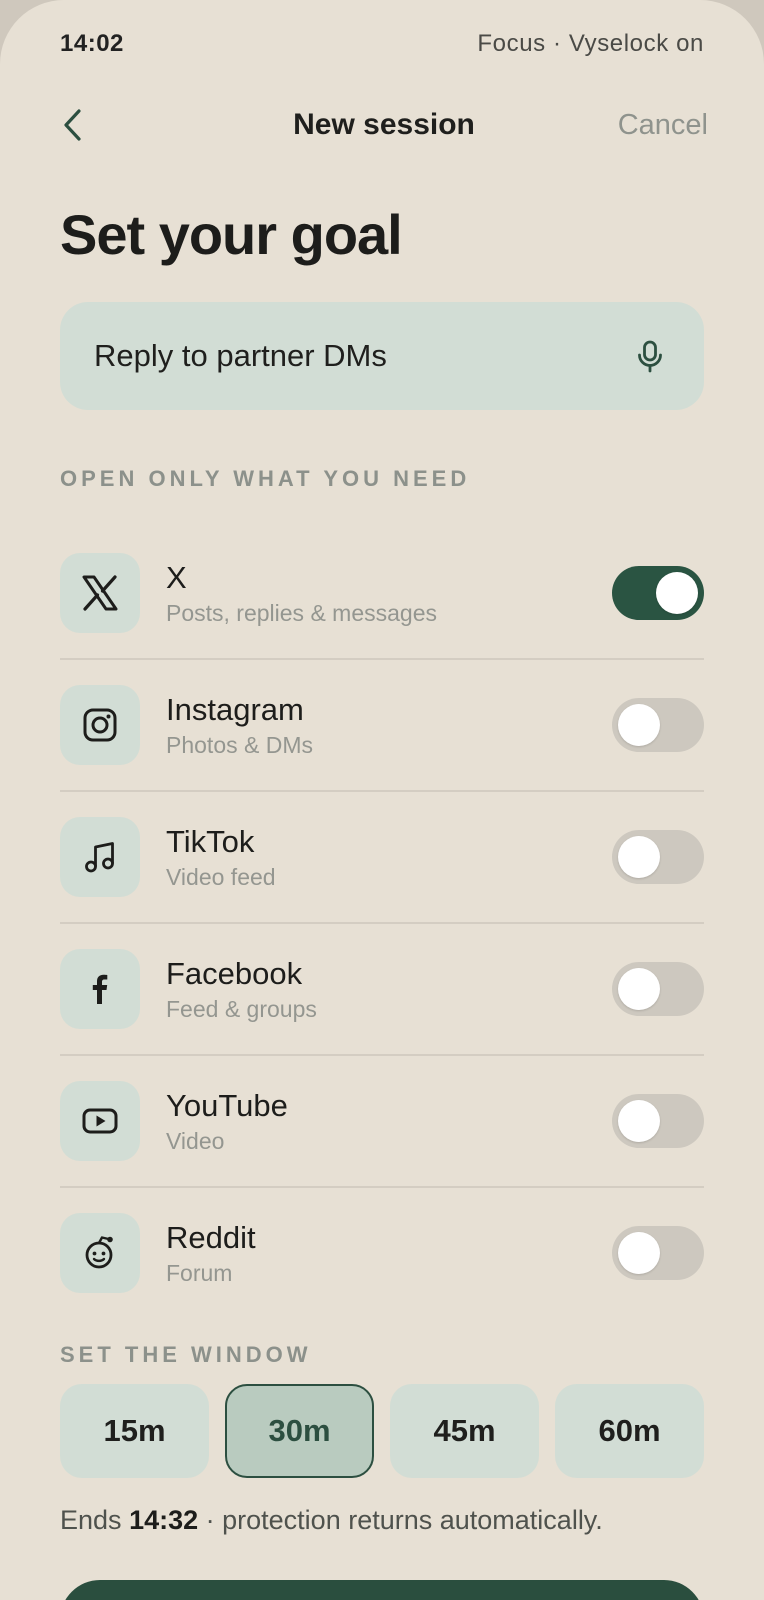 This screenshot has width=764, height=1600. Describe the element at coordinates (72, 125) in the screenshot. I see `chevron-left-icon` at that location.